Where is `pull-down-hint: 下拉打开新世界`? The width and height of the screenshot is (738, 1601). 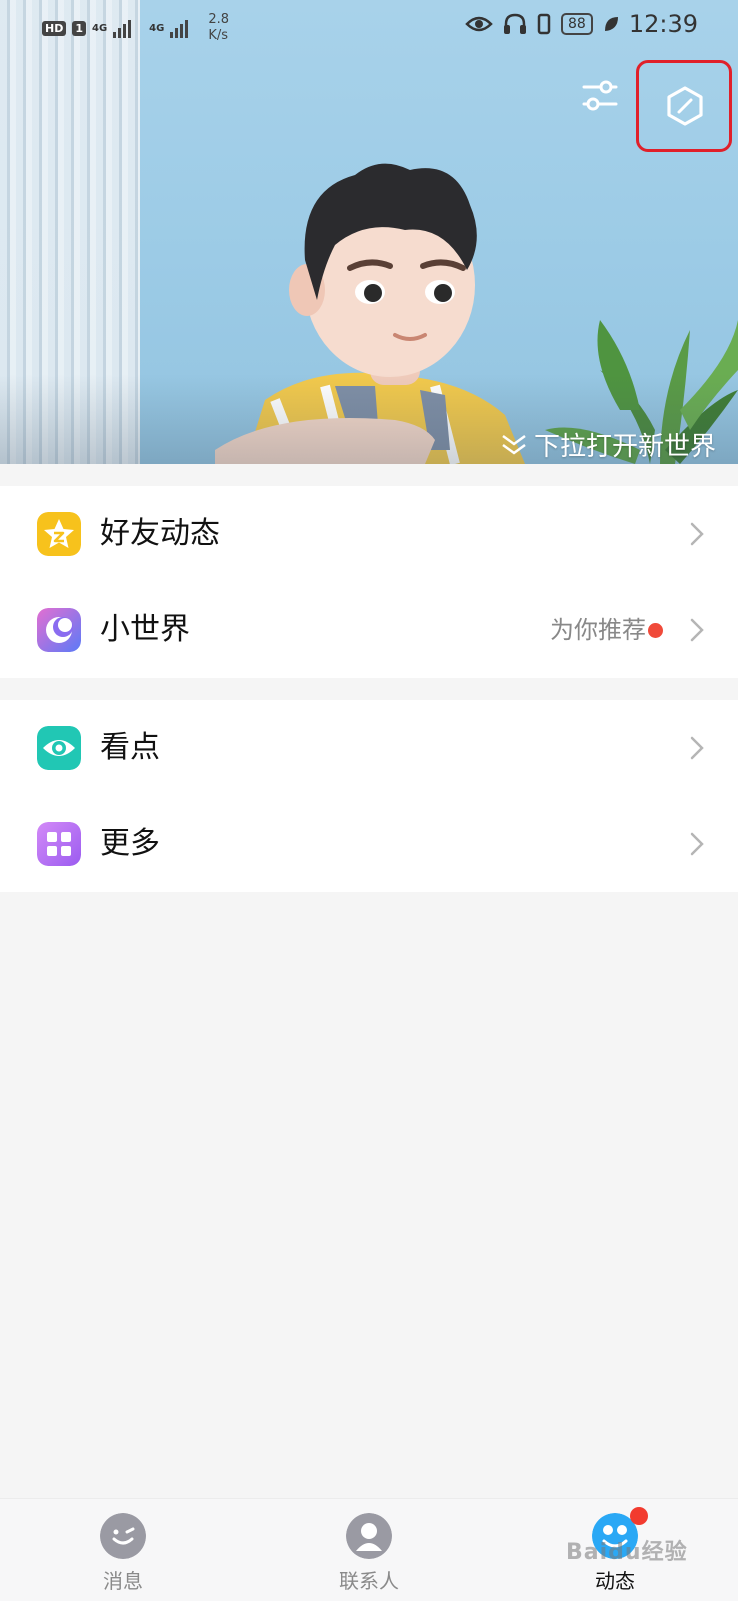
pull-down-hint: 下拉打开新世界 is located at coordinates (608, 444).